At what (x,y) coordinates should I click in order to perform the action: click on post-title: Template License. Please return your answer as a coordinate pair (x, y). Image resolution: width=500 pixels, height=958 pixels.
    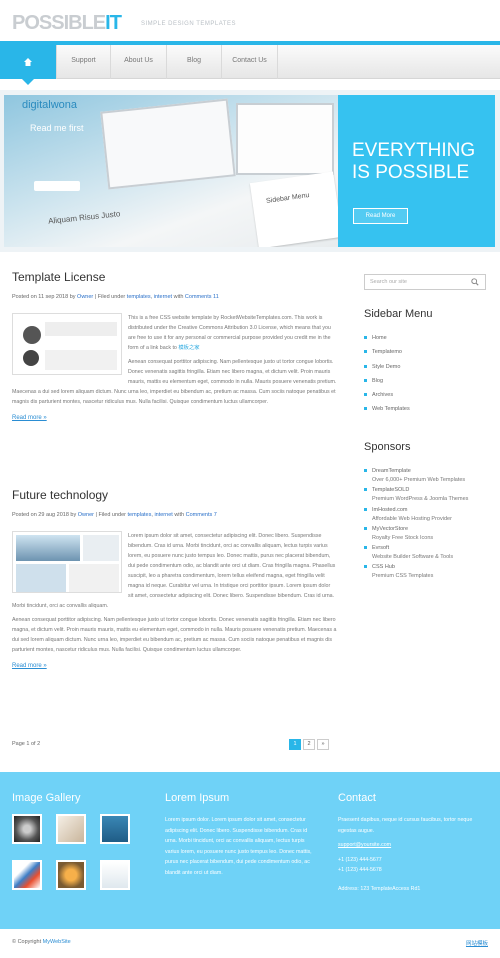
    Looking at the image, I should click on (174, 277).